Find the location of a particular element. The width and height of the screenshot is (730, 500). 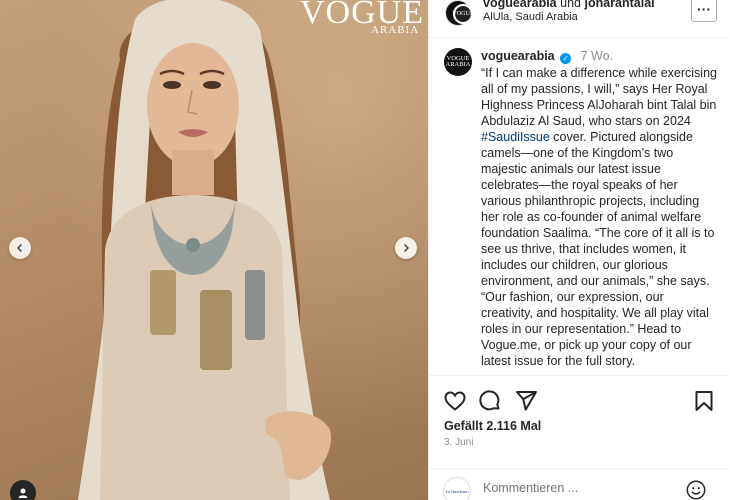

more-options-button: ··· is located at coordinates (704, 11).